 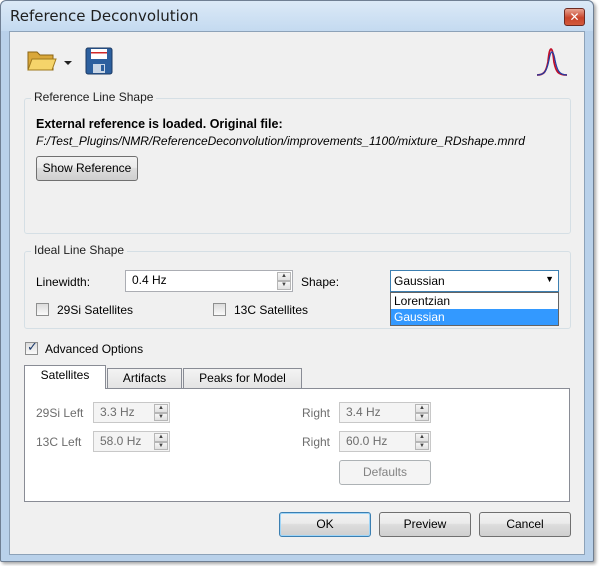 I want to click on cancel-button: Cancel, so click(x=525, y=524).